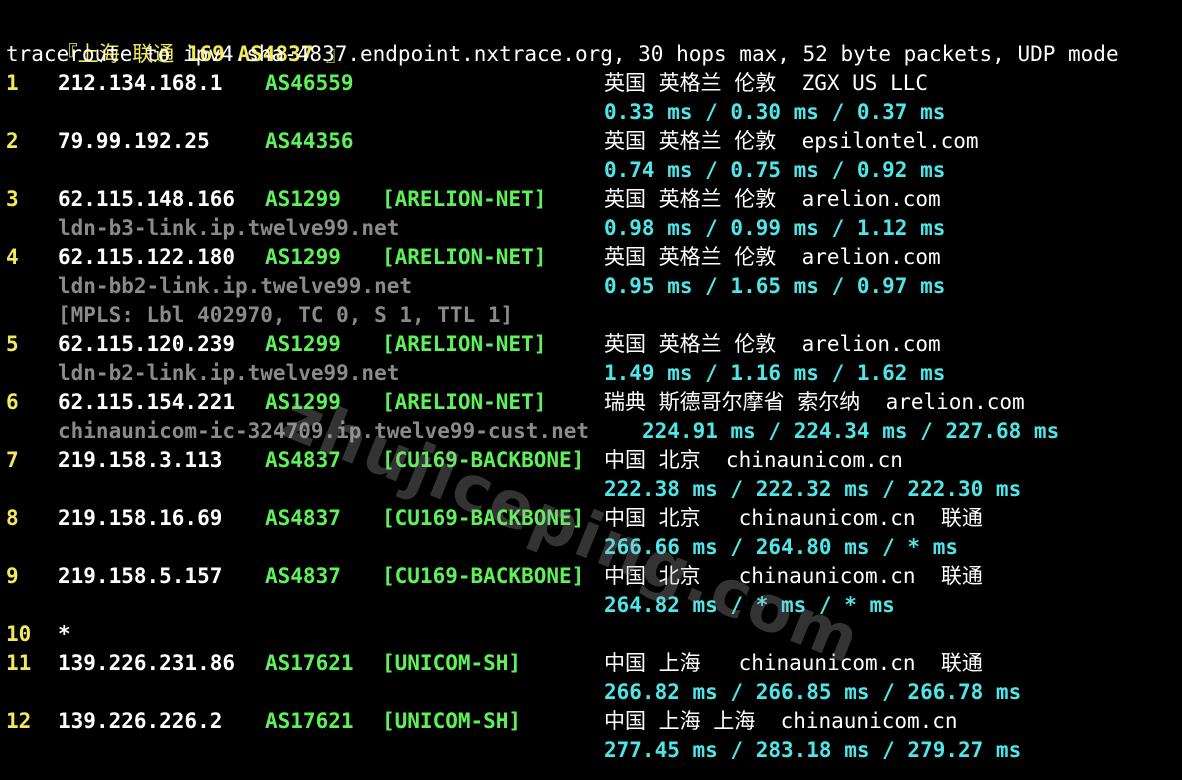  What do you see at coordinates (594, 112) in the screenshot?
I see `hop-detail-row: 0.33 ms / 0.30 ms / 0.37 ms` at bounding box center [594, 112].